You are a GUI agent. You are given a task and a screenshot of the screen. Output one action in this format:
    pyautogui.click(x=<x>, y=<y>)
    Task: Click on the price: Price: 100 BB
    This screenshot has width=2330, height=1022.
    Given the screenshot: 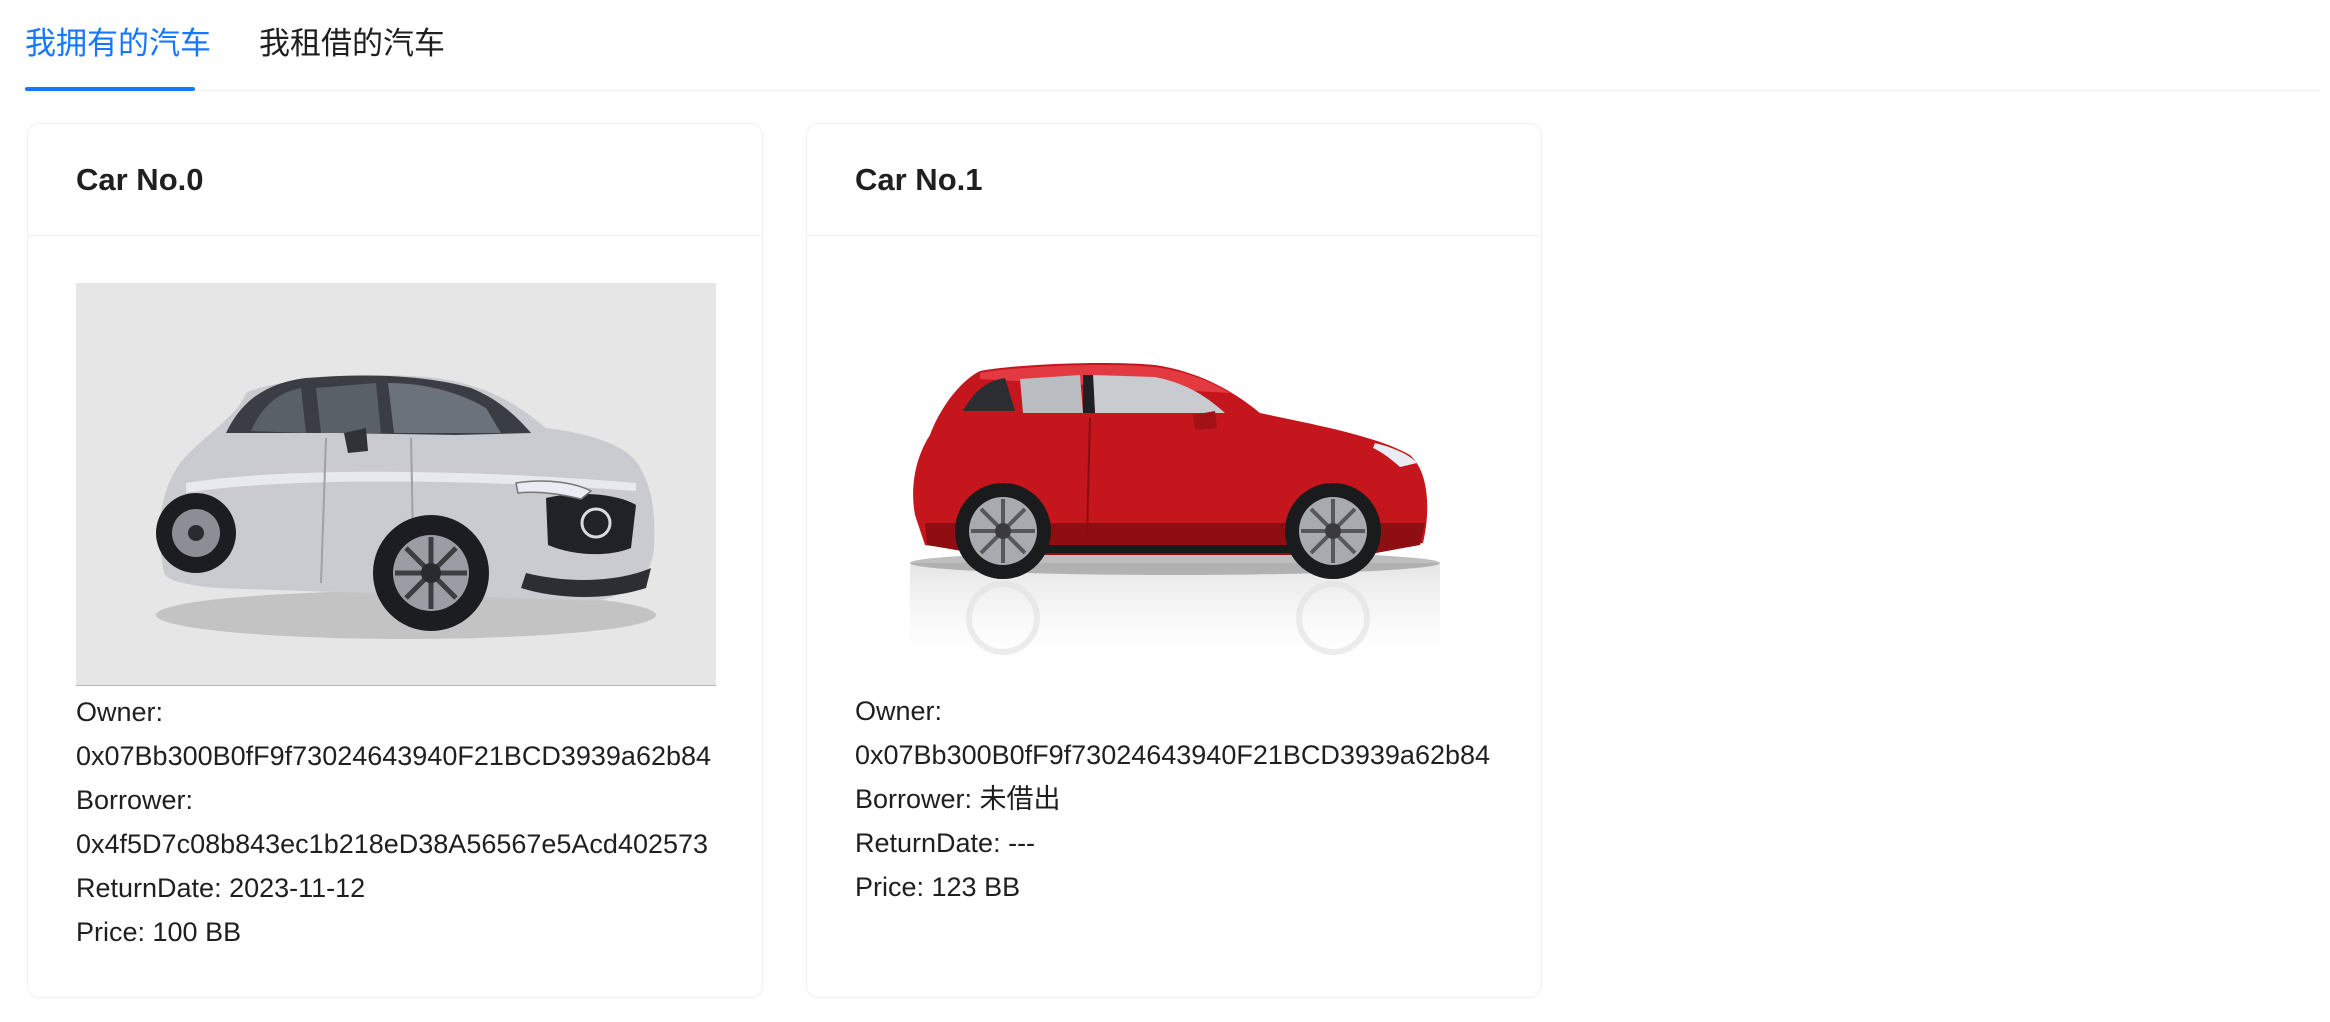 What is the action you would take?
    pyautogui.click(x=159, y=932)
    